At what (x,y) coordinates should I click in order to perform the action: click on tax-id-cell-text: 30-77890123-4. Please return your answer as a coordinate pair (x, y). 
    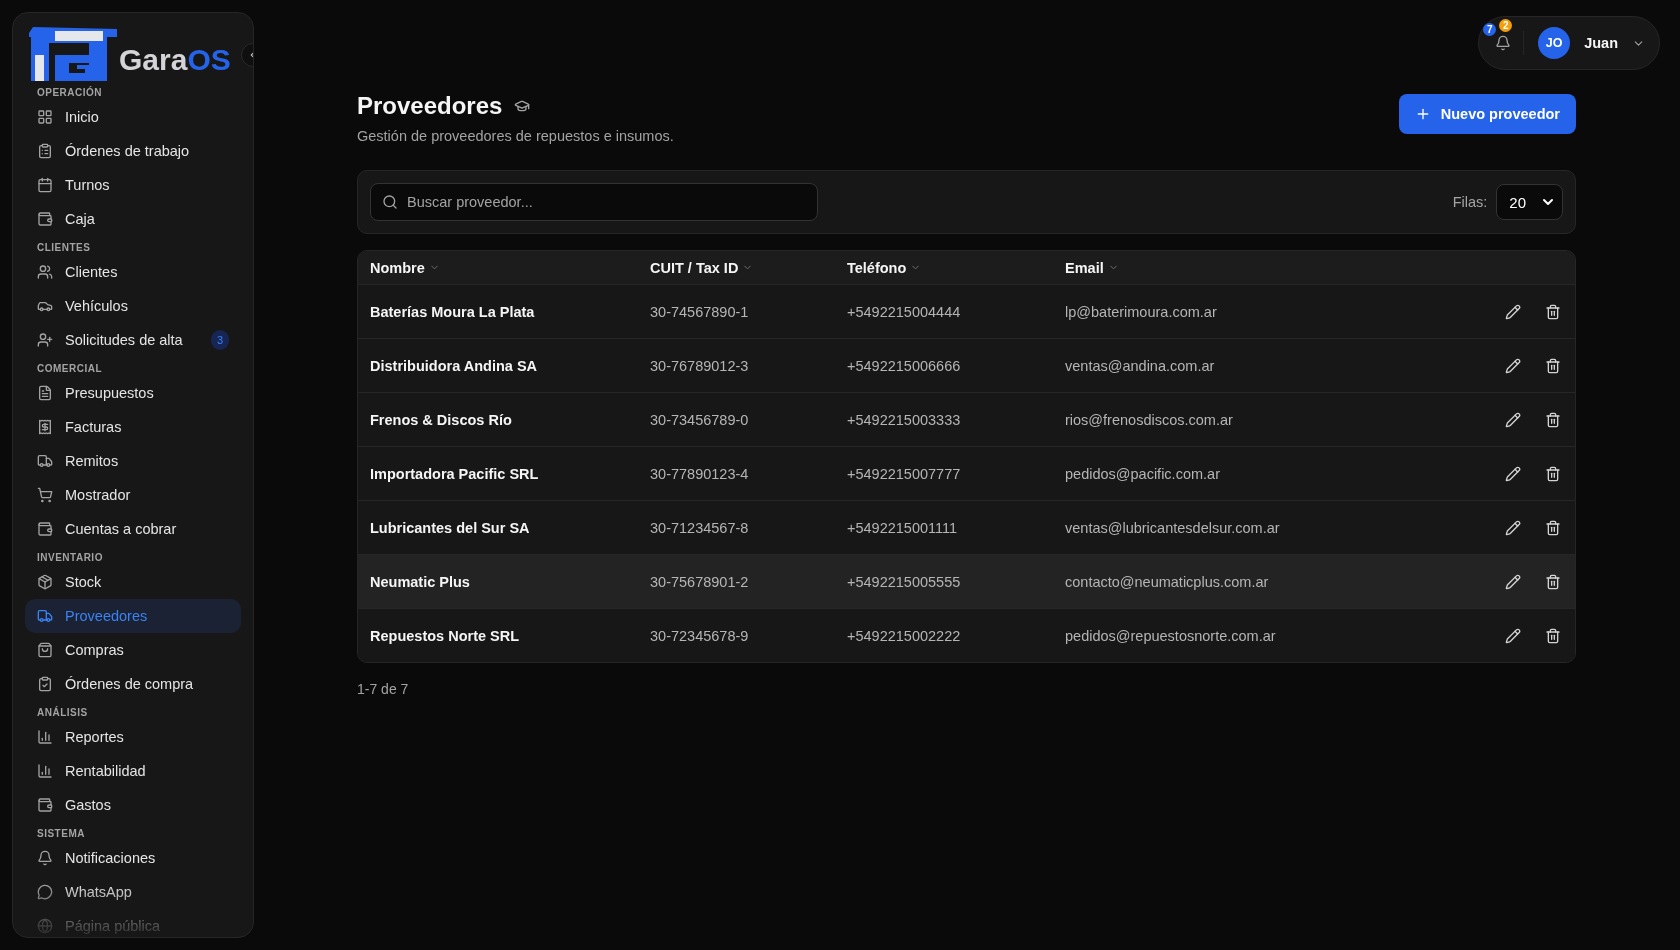
    Looking at the image, I should click on (700, 473).